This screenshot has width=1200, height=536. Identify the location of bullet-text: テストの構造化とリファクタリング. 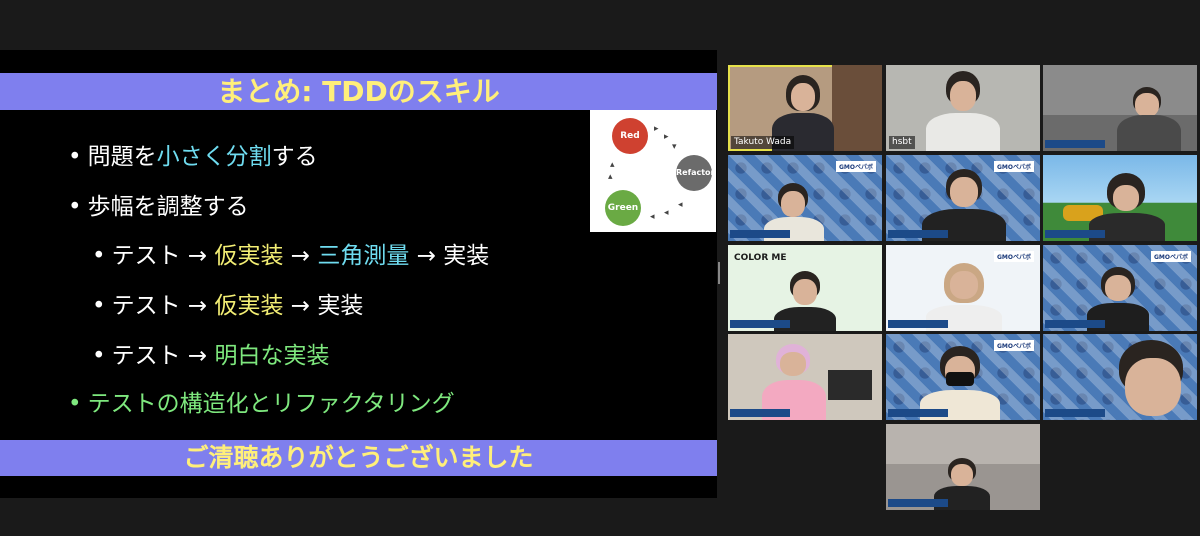
(271, 404).